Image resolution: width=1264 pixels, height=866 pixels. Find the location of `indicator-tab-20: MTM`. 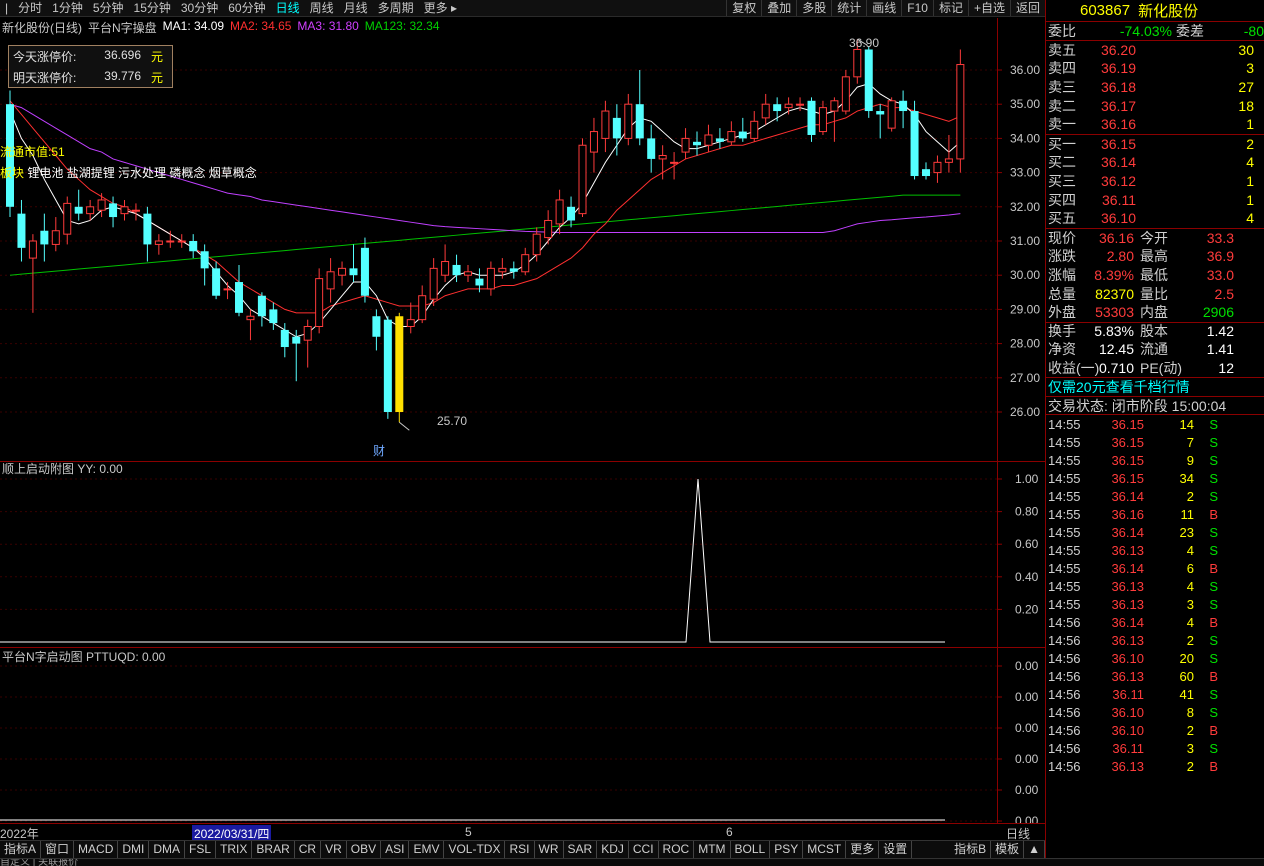

indicator-tab-20: MTM is located at coordinates (712, 849).